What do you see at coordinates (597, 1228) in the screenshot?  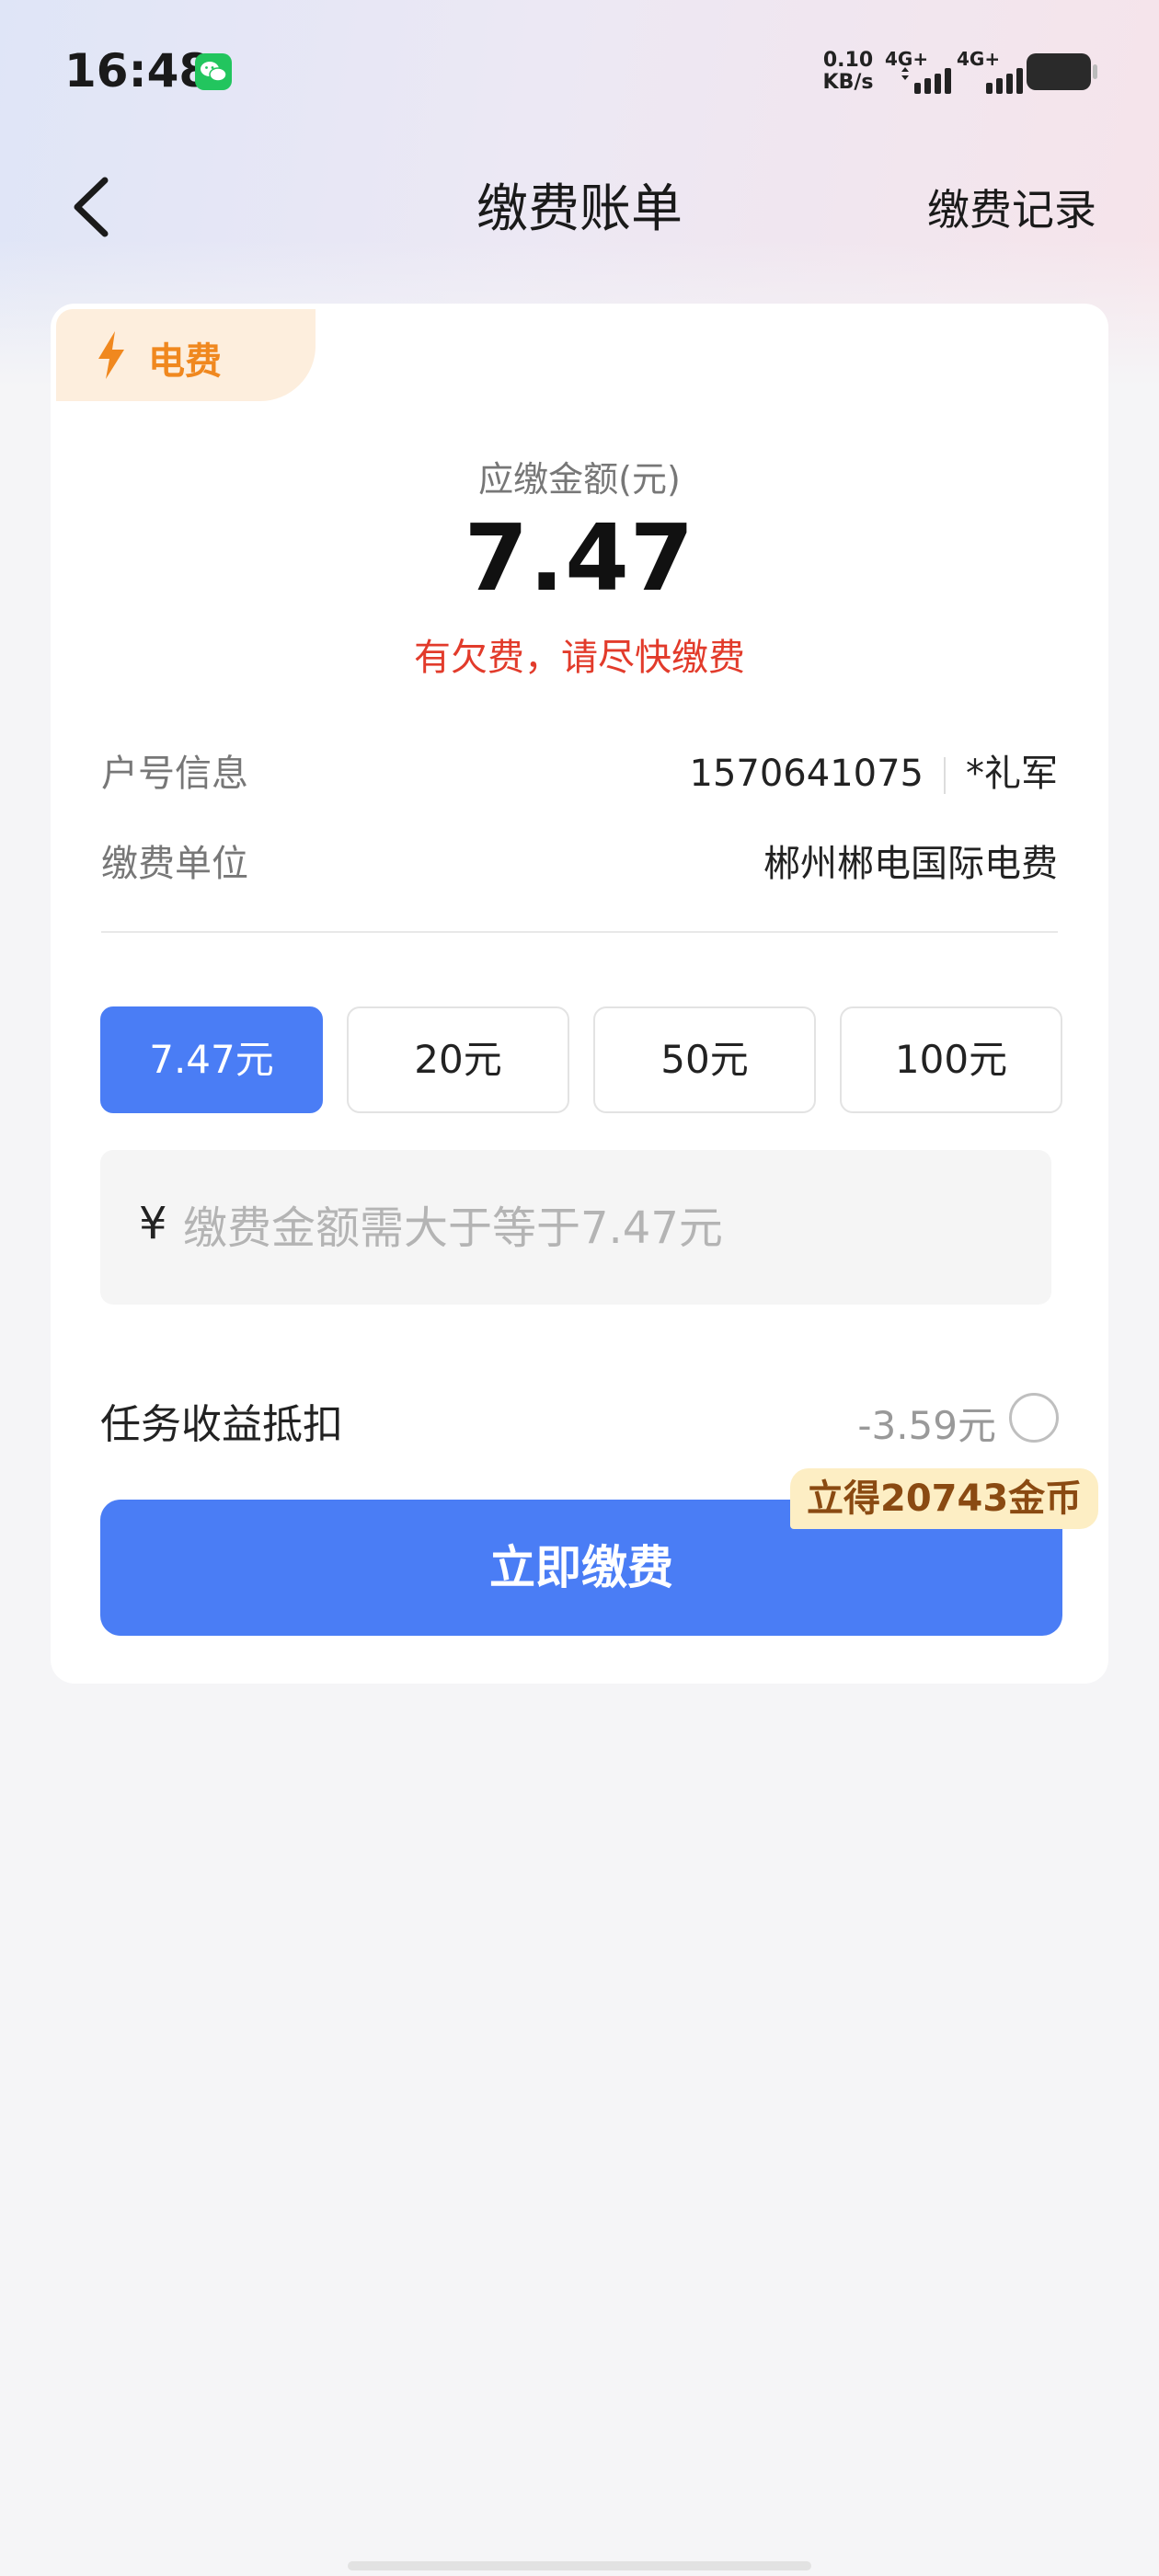 I see `custom-amount-input` at bounding box center [597, 1228].